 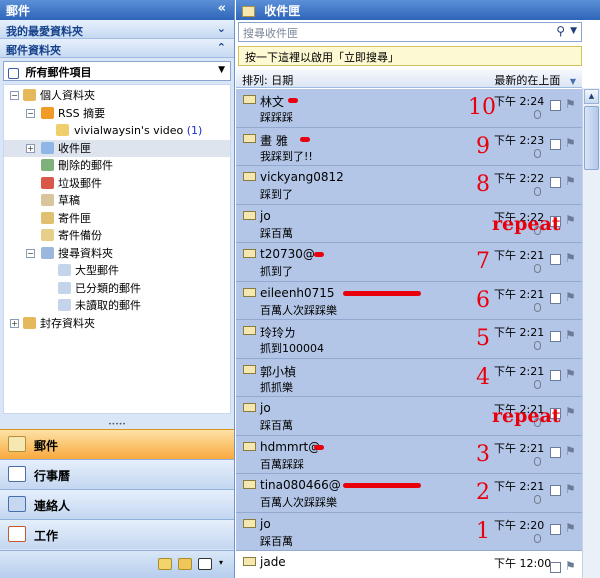 What do you see at coordinates (409, 377) in the screenshot?
I see `message-row: 郭小楨 抓抓樂 下午 2:21 ⚑ 4` at bounding box center [409, 377].